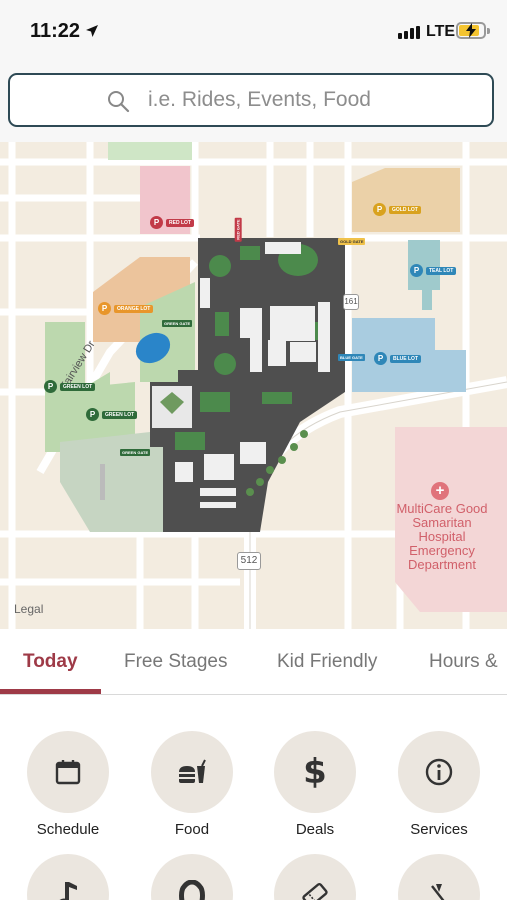 The width and height of the screenshot is (507, 900). I want to click on info-icon, so click(439, 772).